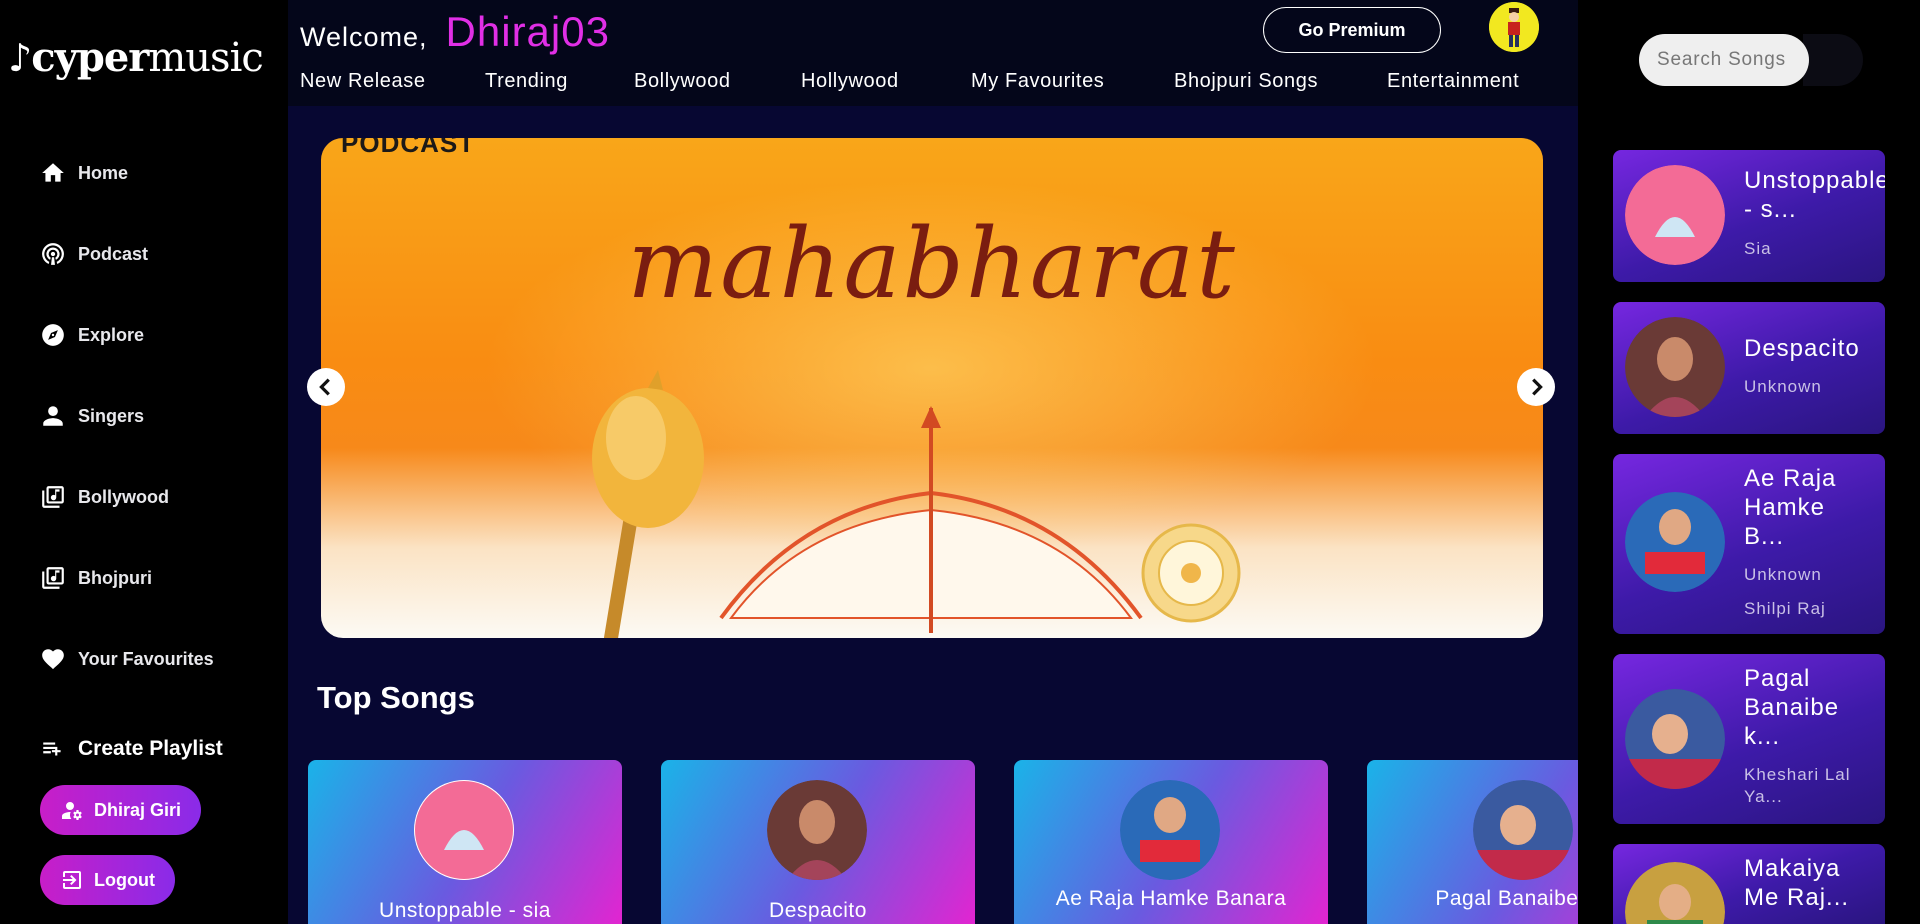 This screenshot has width=1920, height=924. Describe the element at coordinates (123, 496) in the screenshot. I see `sidebar-item-label: Bollywood` at that location.